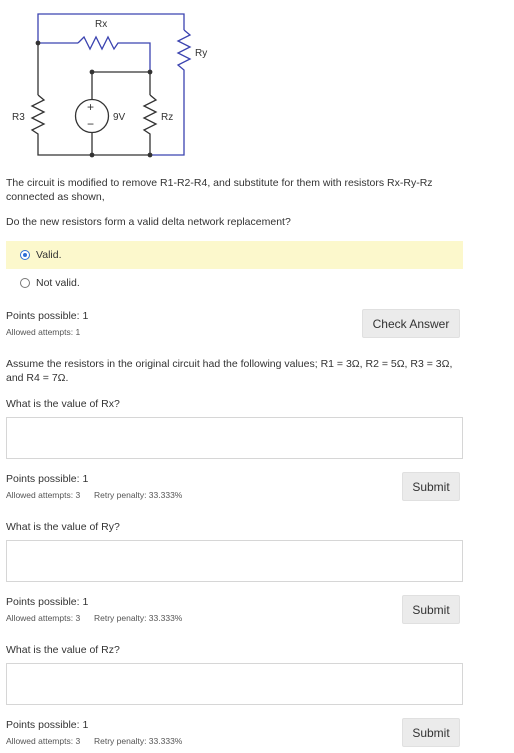 This screenshot has height=753, width=514. I want to click on option-label: Valid., so click(49, 255).